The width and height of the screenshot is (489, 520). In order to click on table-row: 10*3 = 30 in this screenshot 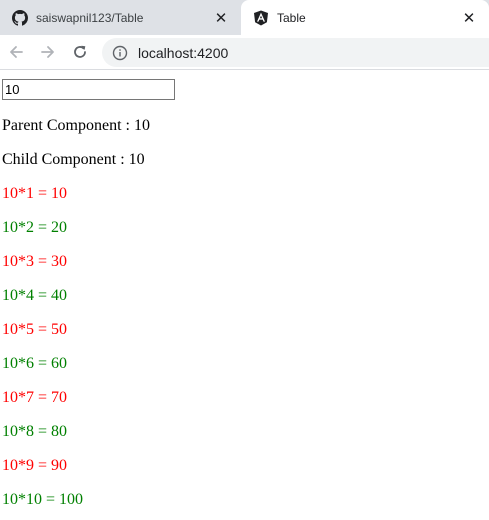, I will do `click(35, 261)`.